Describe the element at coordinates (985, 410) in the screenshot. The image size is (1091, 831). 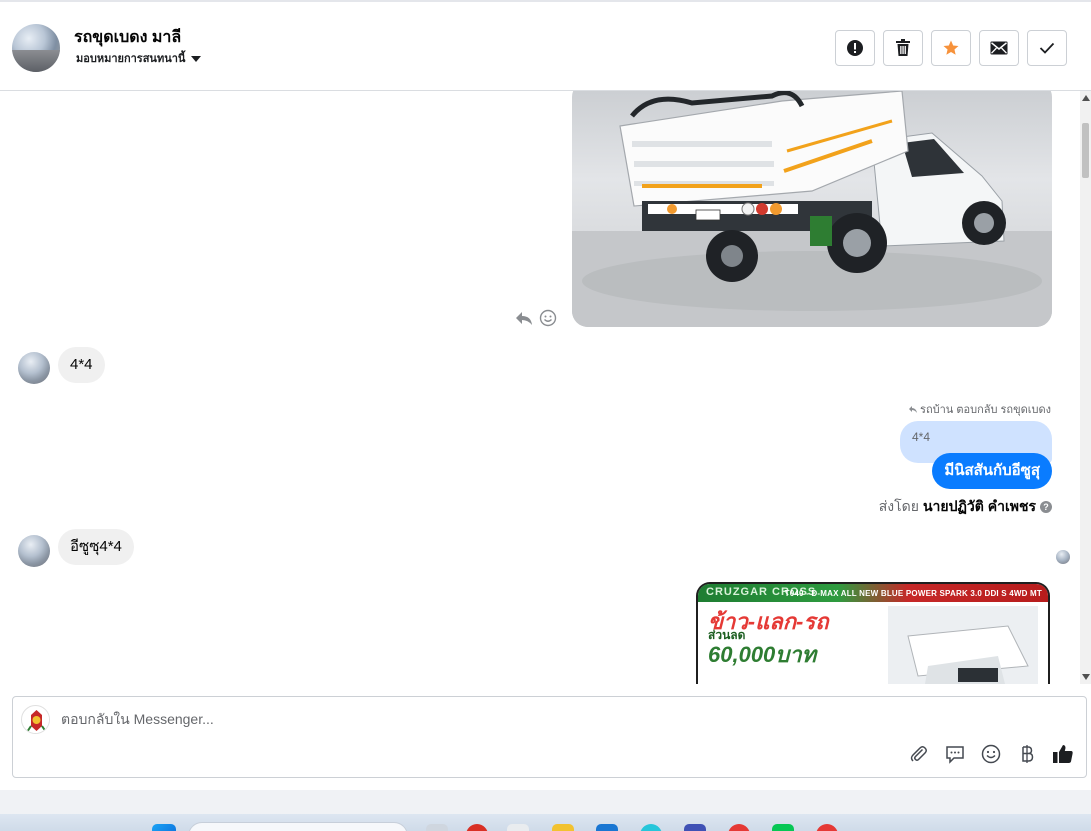
I see `reply-note-text: รถบ้าน ตอบกลับ รถขุดเบดง` at that location.